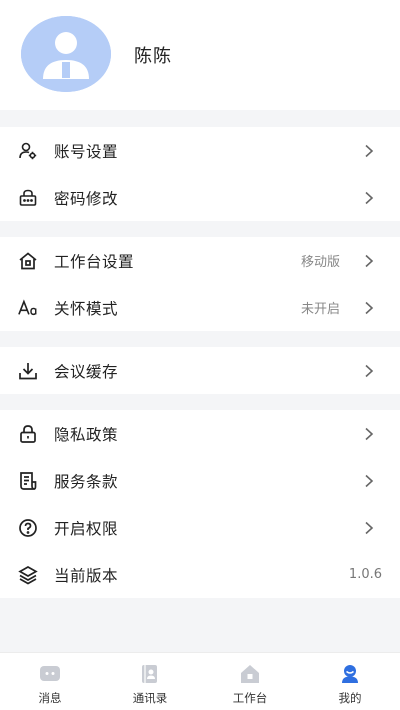 This screenshot has width=400, height=710. What do you see at coordinates (28, 198) in the screenshot?
I see `lock-box-icon` at bounding box center [28, 198].